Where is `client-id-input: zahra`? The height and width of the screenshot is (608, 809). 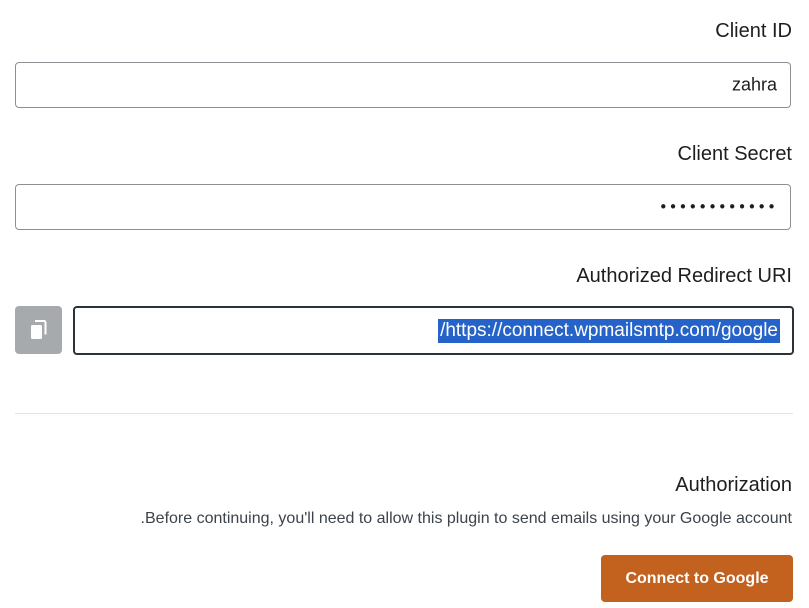 client-id-input: zahra is located at coordinates (403, 85).